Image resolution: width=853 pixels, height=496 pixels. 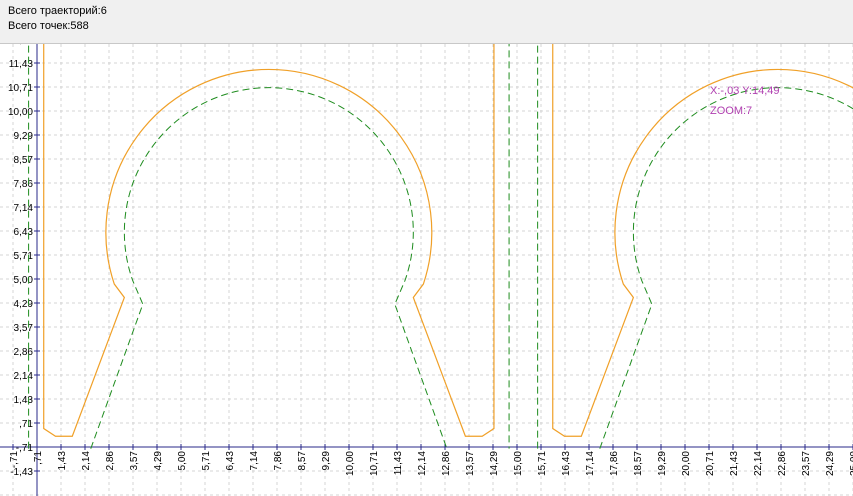 I want to click on x-tick-label: 12,14, so click(x=422, y=463).